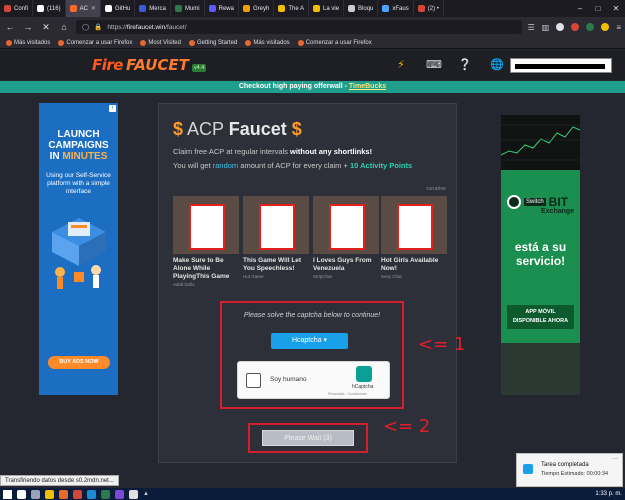  What do you see at coordinates (28, 27) in the screenshot?
I see `forward-icon: →` at bounding box center [28, 27].